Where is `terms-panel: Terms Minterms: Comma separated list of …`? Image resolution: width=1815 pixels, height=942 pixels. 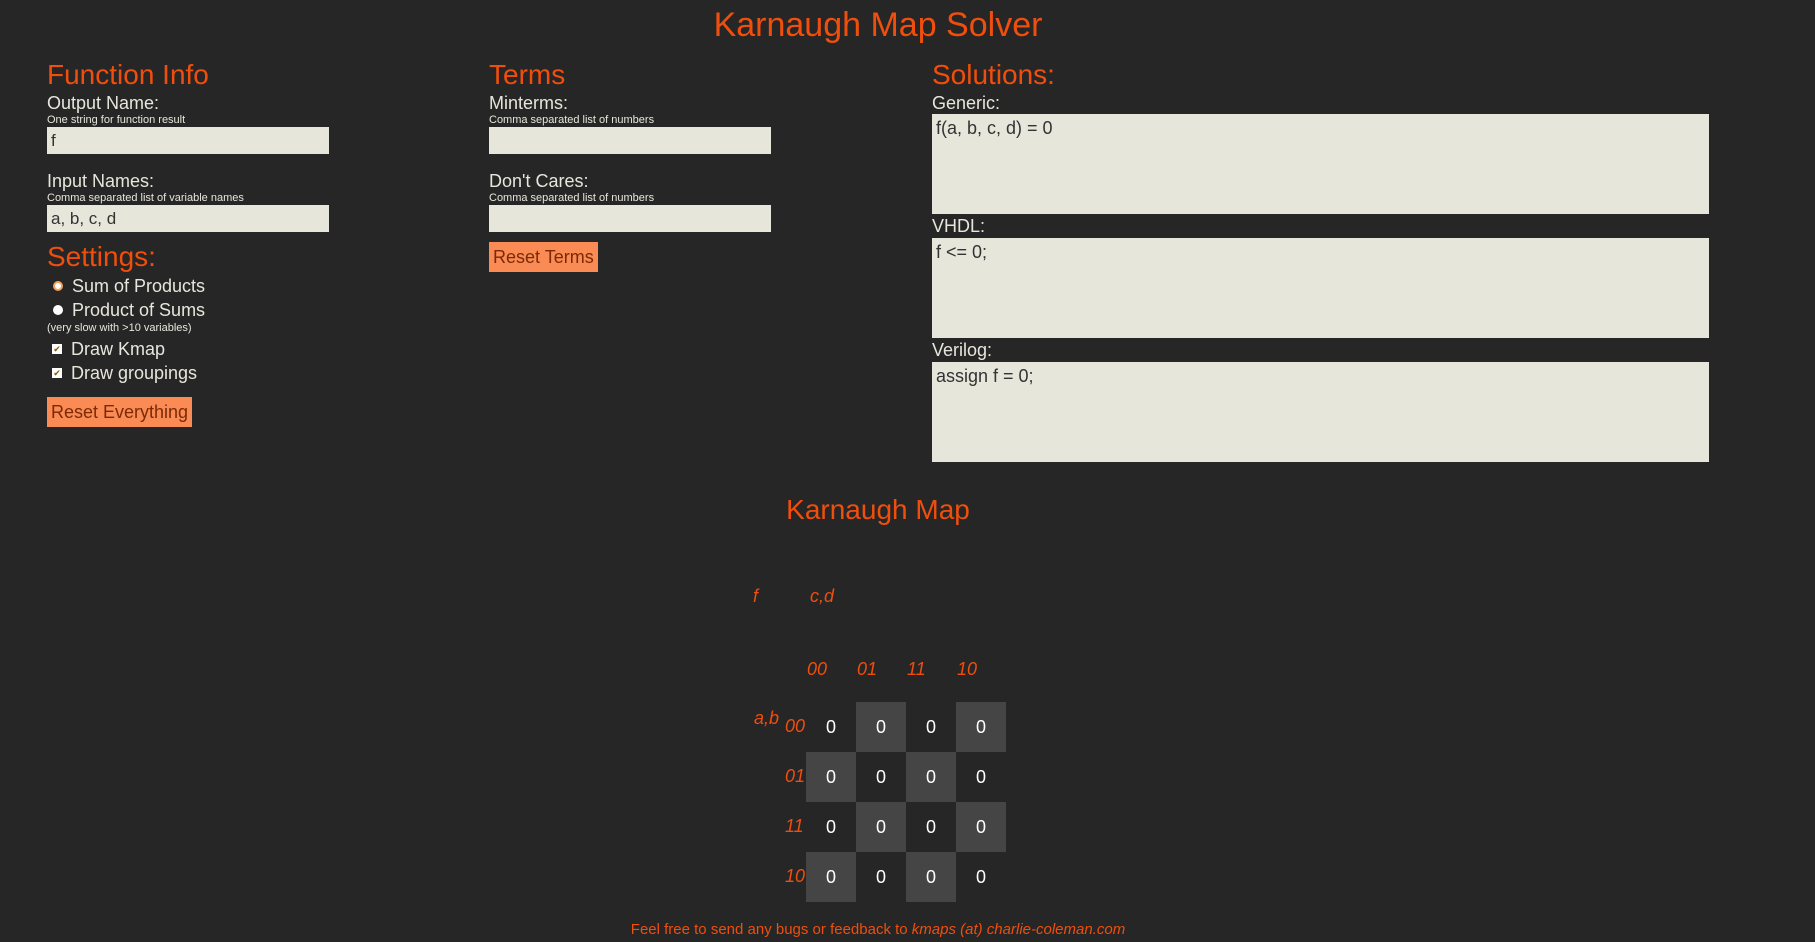 terms-panel: Terms Minterms: Comma separated list of … is located at coordinates (654, 165).